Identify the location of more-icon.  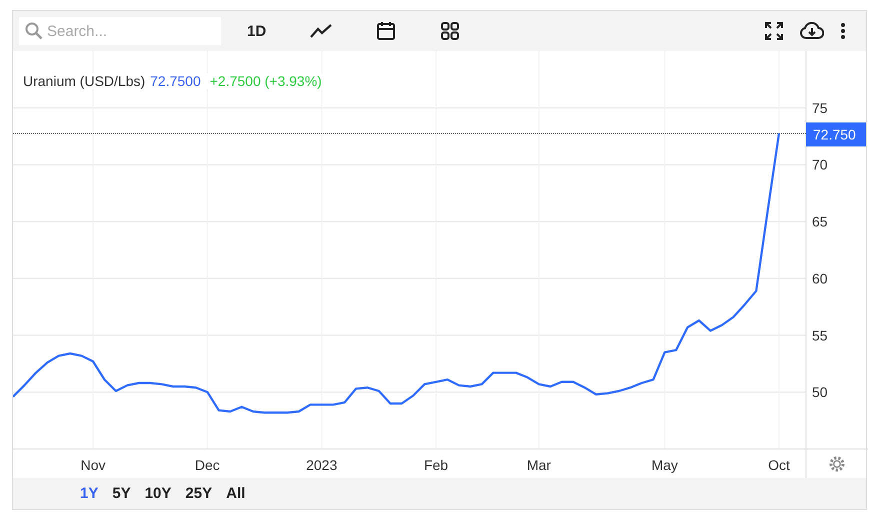
(843, 31).